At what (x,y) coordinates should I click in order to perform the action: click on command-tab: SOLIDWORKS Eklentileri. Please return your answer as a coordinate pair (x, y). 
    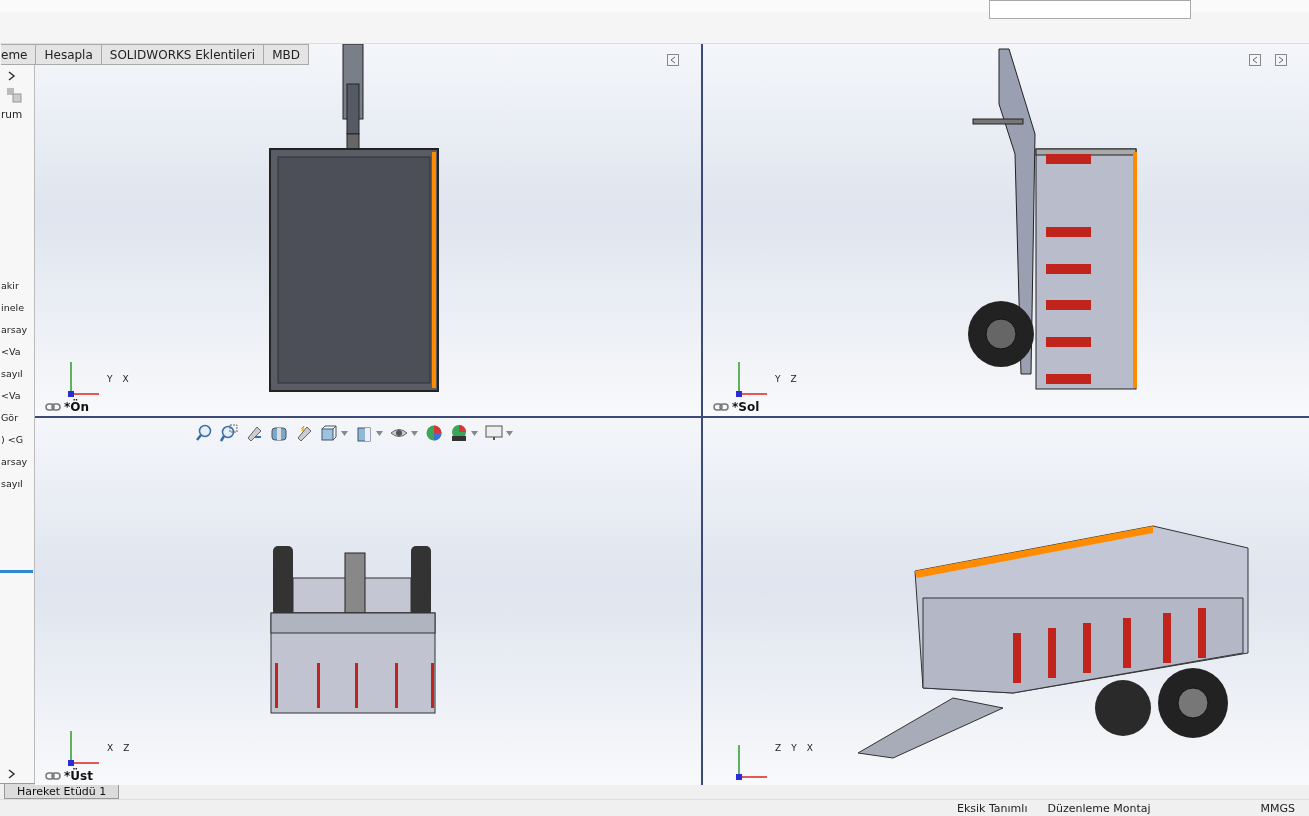
    Looking at the image, I should click on (183, 54).